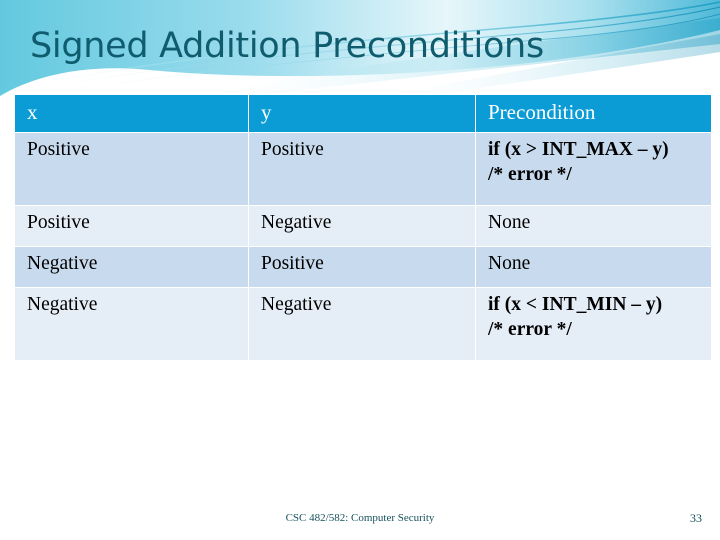 Image resolution: width=720 pixels, height=540 pixels. I want to click on footer-course-label: CSC 482/582: Computer Security, so click(360, 518).